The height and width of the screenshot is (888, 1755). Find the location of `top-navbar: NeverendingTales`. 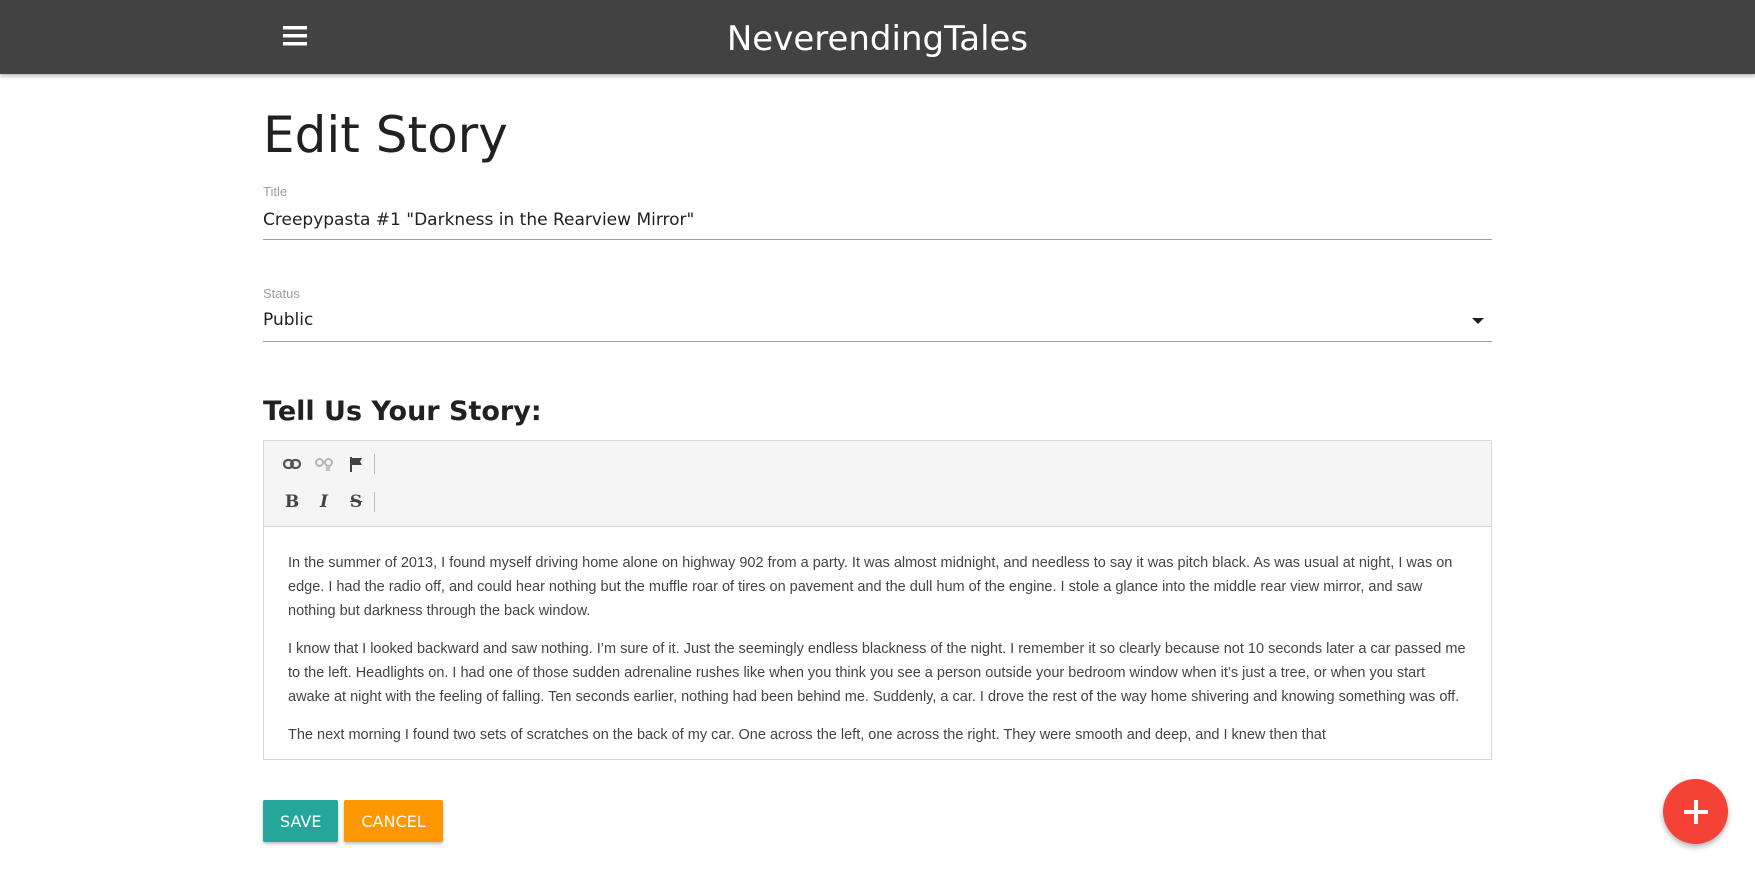

top-navbar: NeverendingTales is located at coordinates (877, 37).